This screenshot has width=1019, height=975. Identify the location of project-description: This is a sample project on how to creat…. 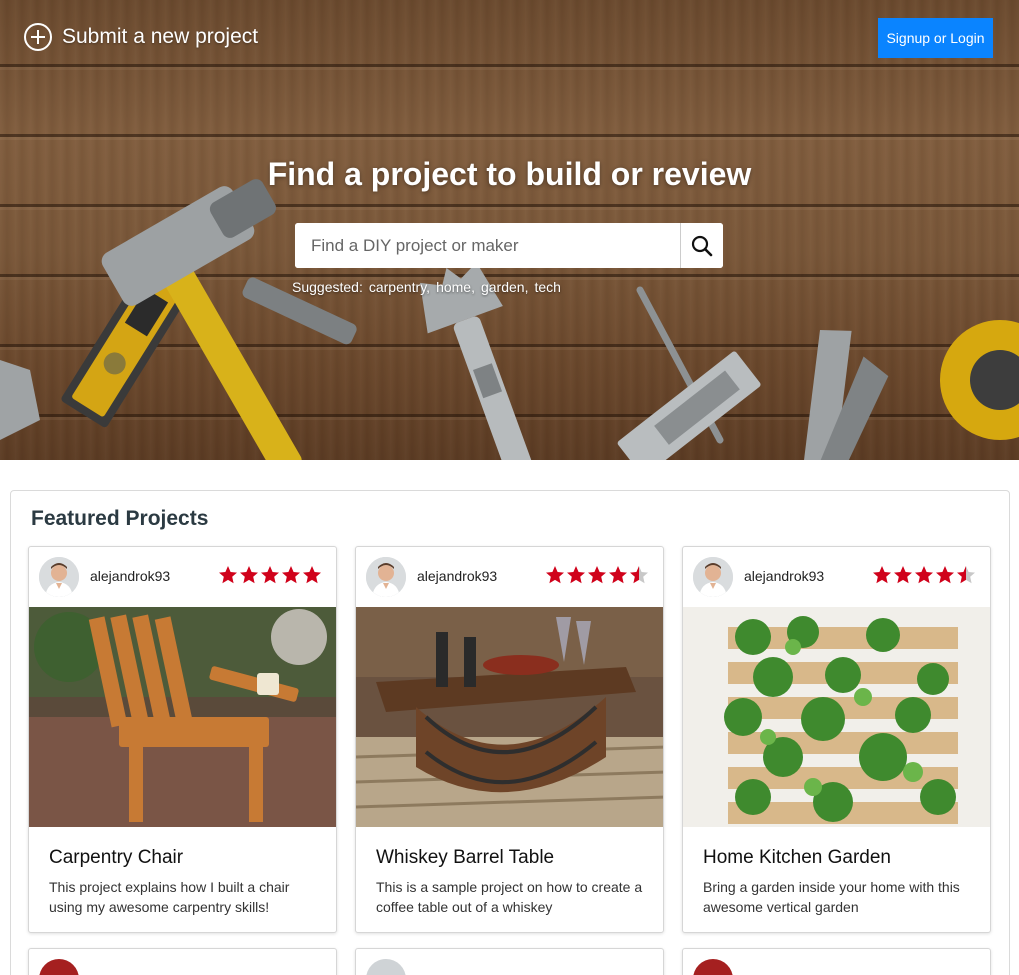
(509, 897).